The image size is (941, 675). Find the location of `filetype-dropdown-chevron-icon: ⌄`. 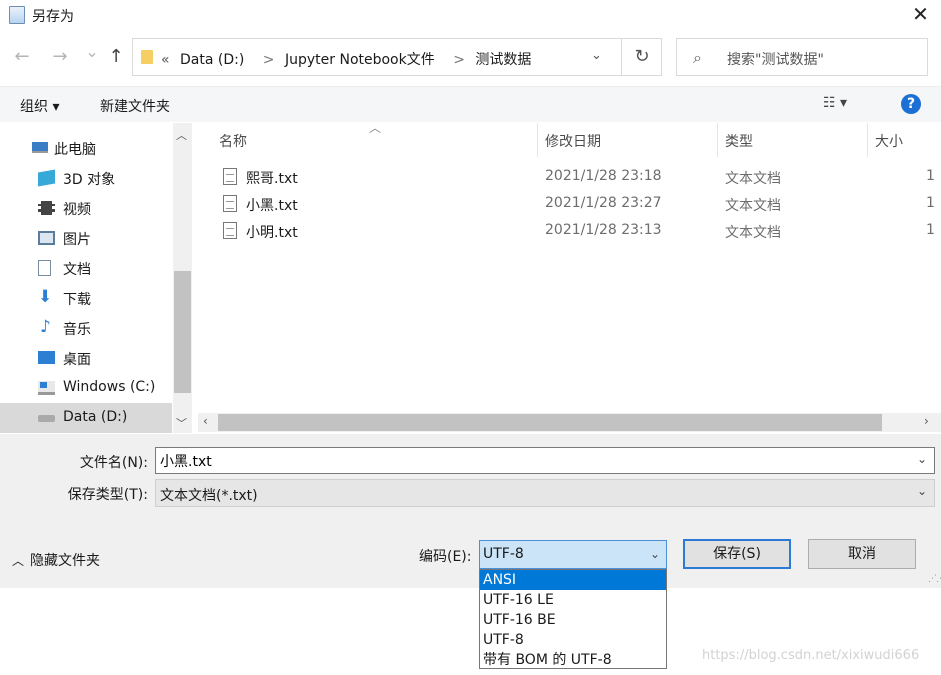

filetype-dropdown-chevron-icon: ⌄ is located at coordinates (922, 491).